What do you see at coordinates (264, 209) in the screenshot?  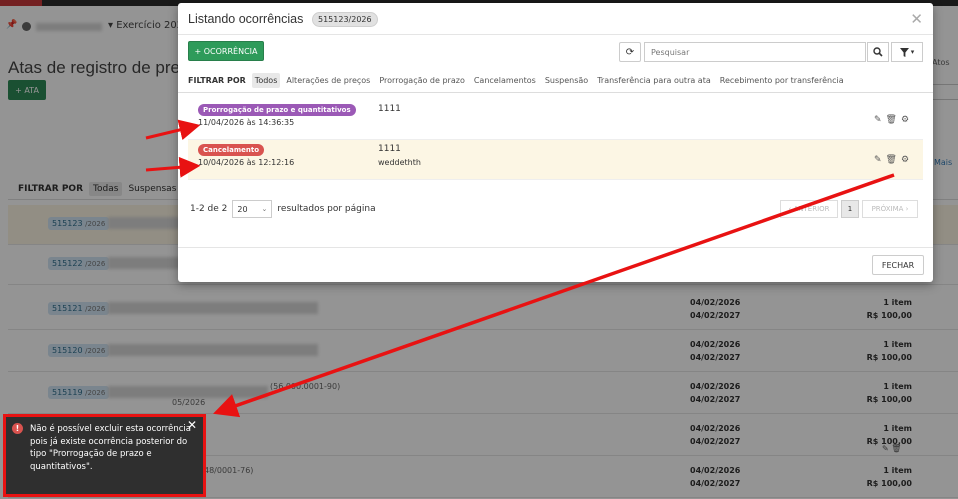 I see `chevron-down-icon: ⌄` at bounding box center [264, 209].